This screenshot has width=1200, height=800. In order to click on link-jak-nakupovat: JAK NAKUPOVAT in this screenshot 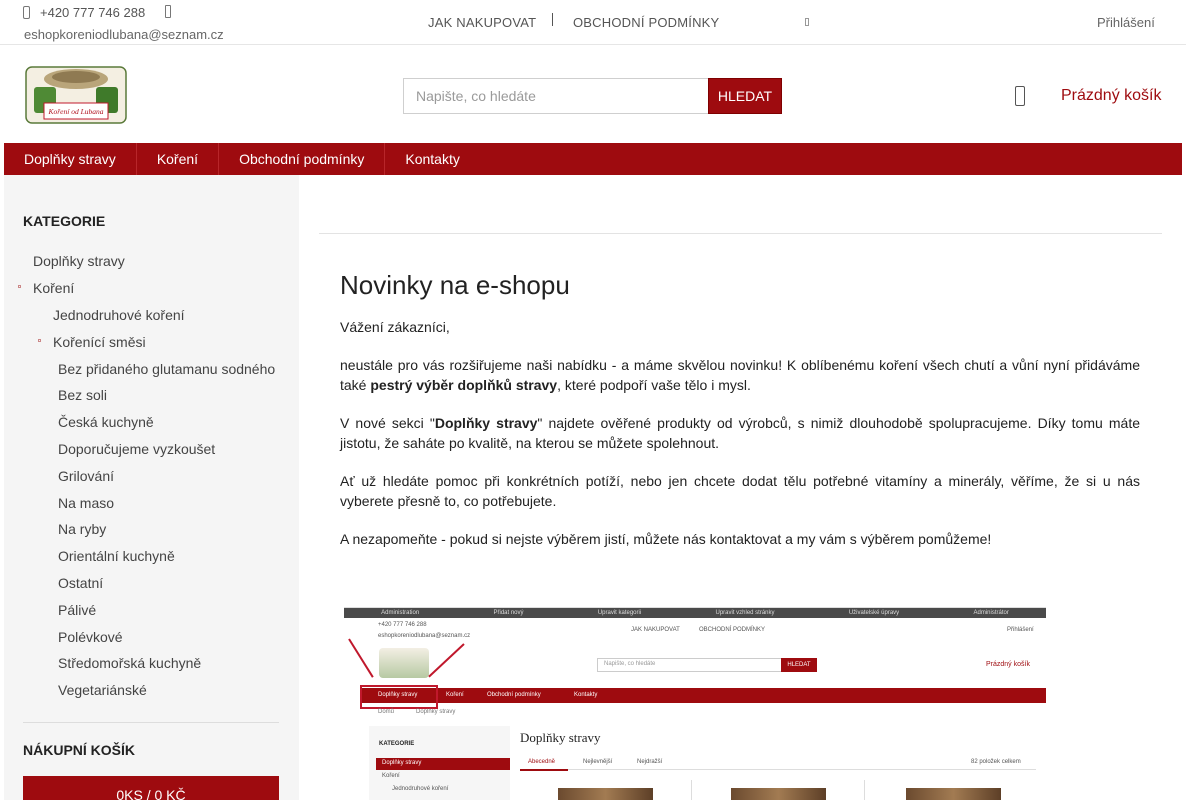, I will do `click(482, 22)`.